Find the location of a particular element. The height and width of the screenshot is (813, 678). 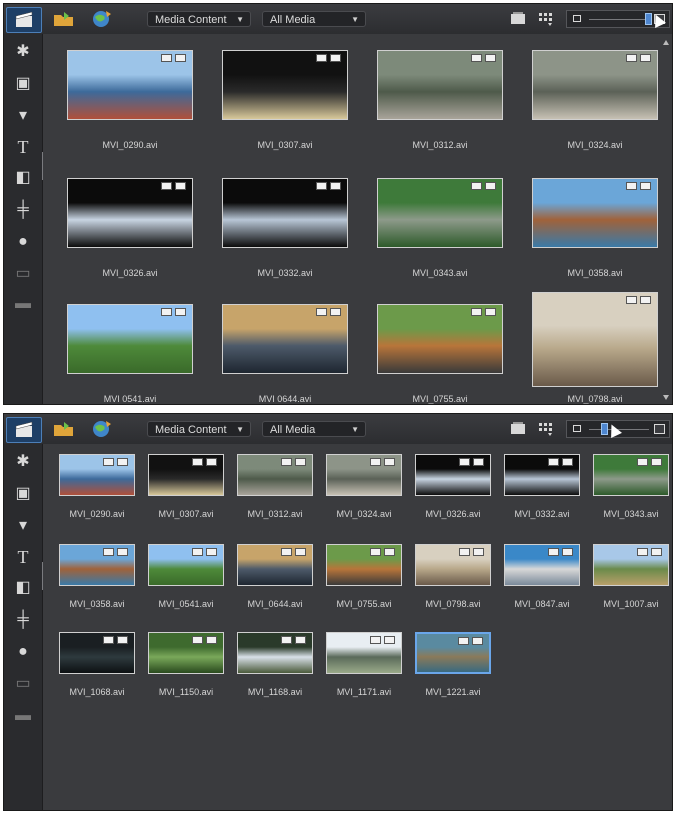

media-filename: MVI_0332.avi is located at coordinates (542, 514).